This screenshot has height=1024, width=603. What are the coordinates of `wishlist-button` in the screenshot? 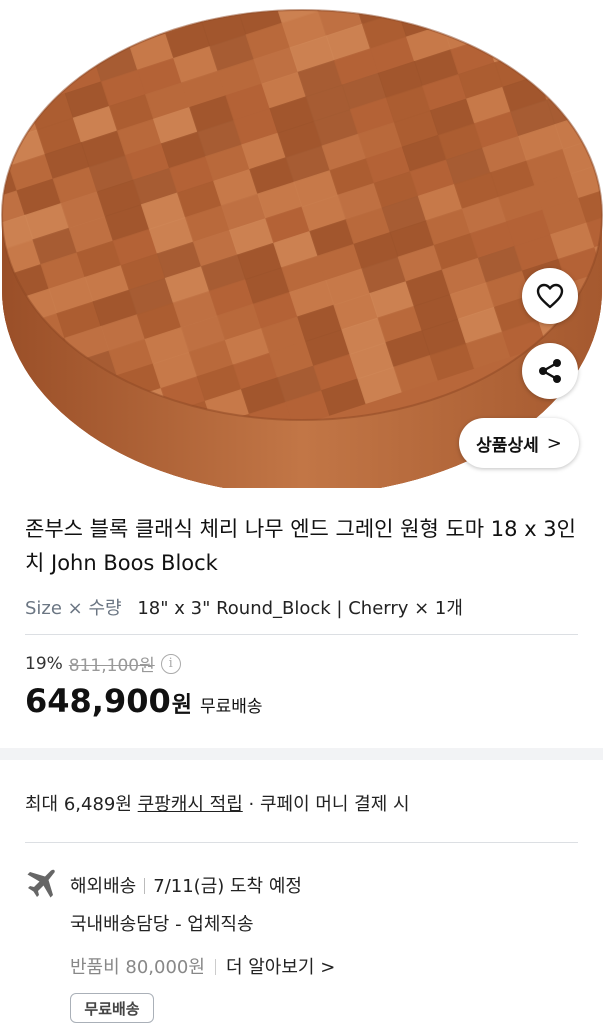 It's located at (550, 296).